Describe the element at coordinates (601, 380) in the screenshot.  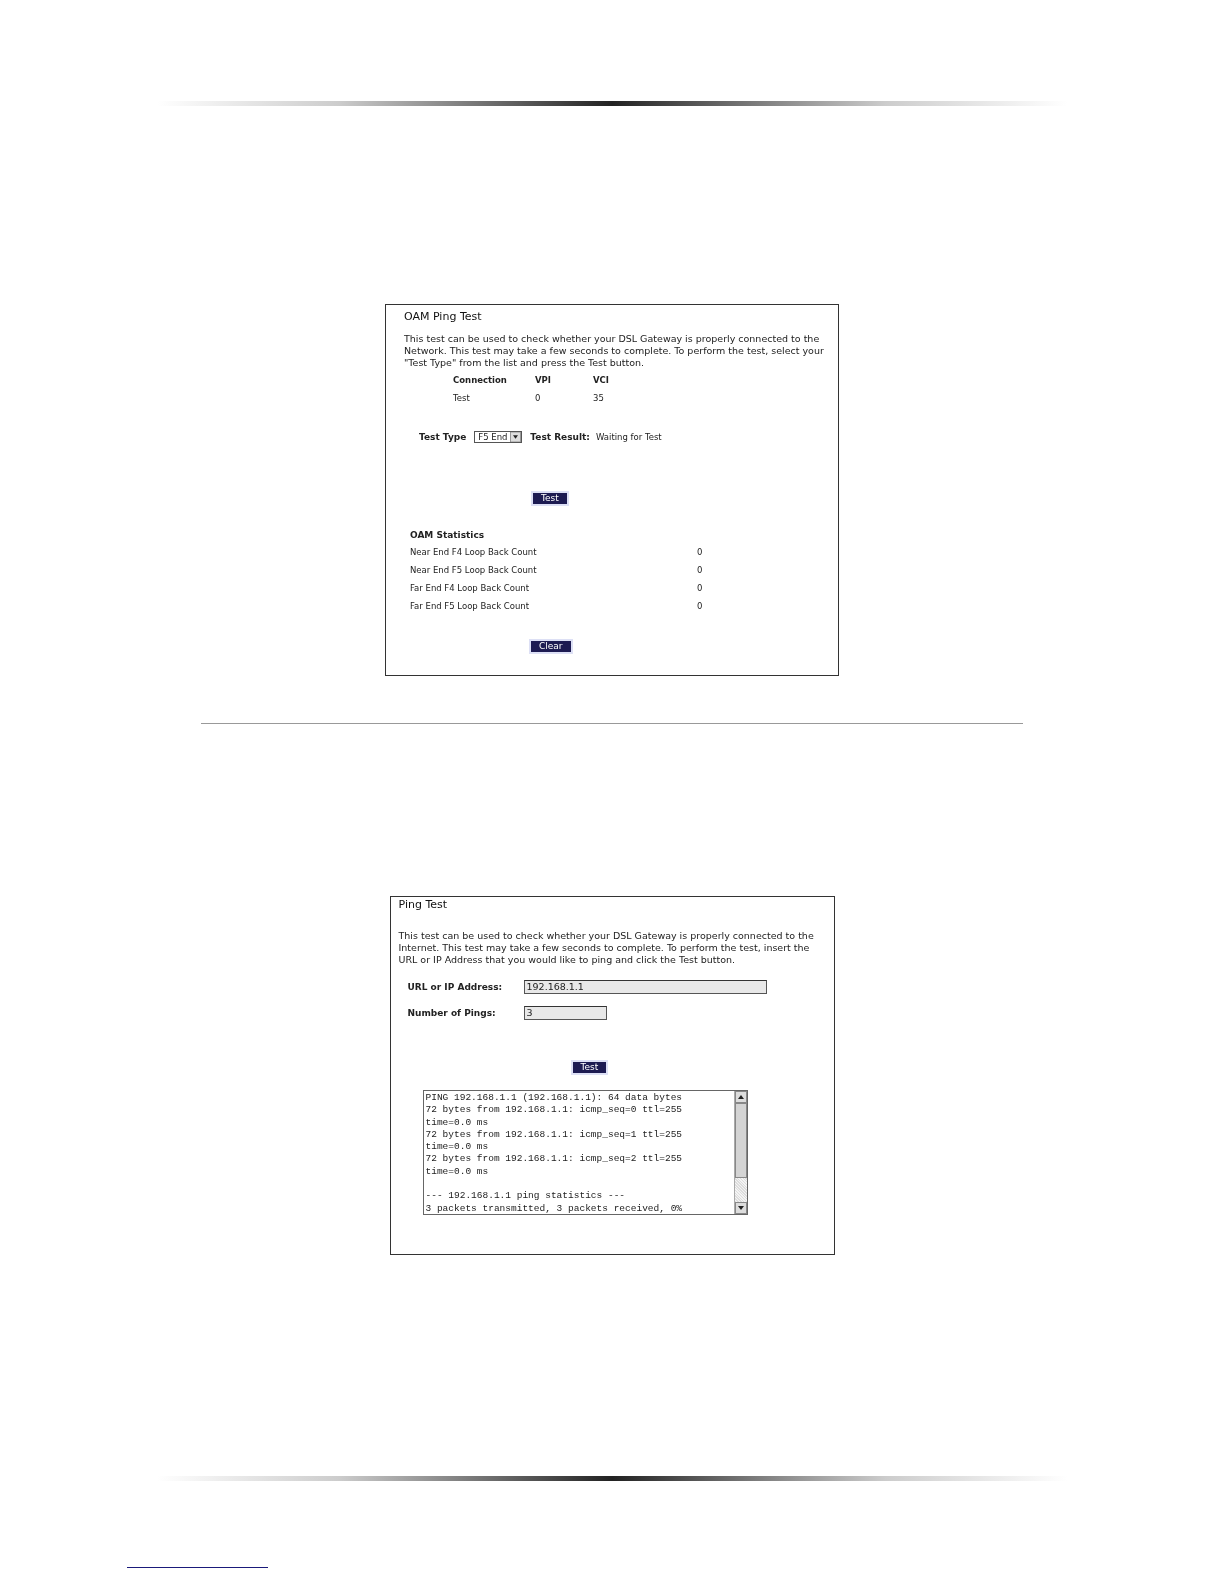
I see `column-header: VCI` at that location.